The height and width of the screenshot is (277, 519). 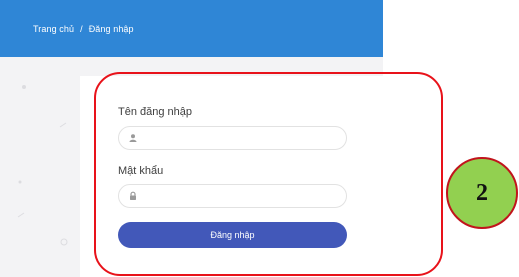 What do you see at coordinates (53, 29) in the screenshot?
I see `breadcrumb-home-link: Trang chủ` at bounding box center [53, 29].